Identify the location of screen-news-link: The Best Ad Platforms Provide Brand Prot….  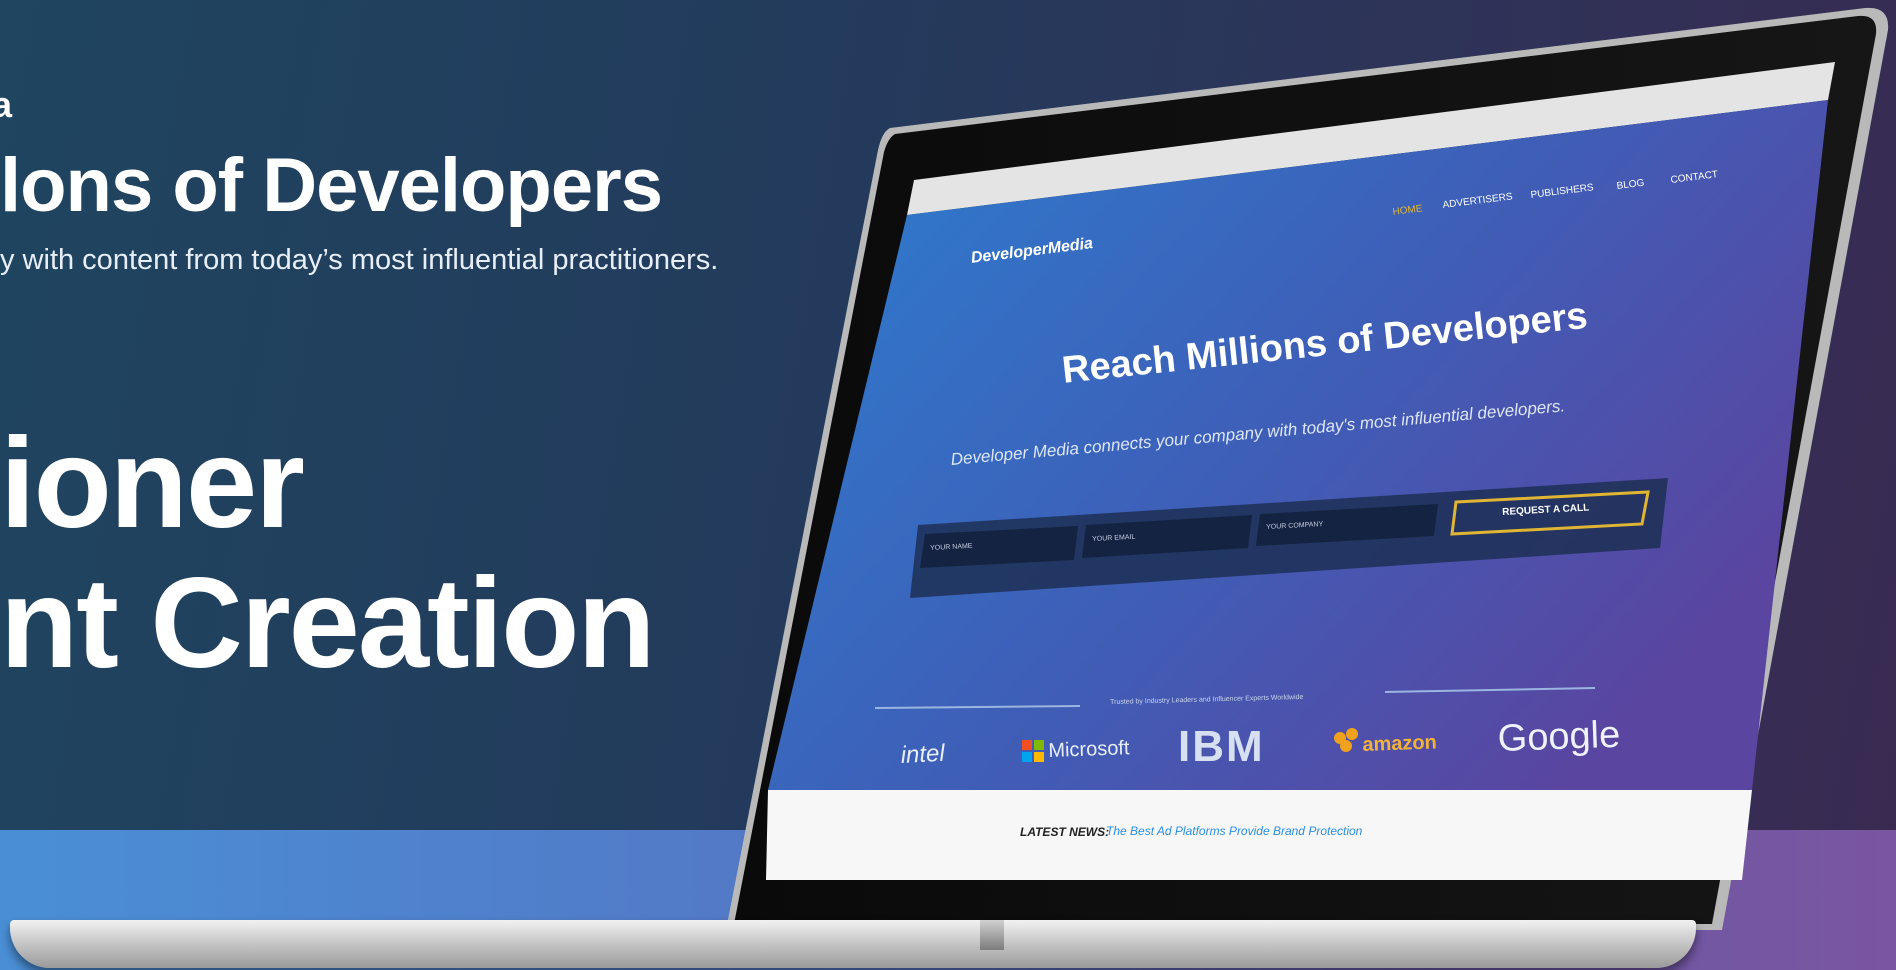
(1234, 831).